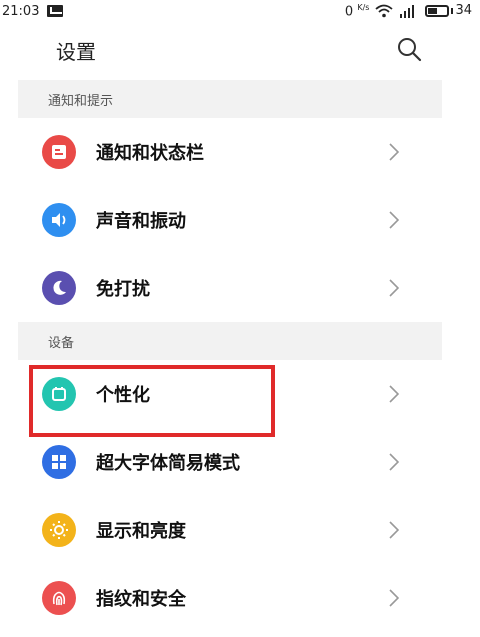 Image resolution: width=480 pixels, height=637 pixels. Describe the element at coordinates (437, 10) in the screenshot. I see `battery-icon` at that location.